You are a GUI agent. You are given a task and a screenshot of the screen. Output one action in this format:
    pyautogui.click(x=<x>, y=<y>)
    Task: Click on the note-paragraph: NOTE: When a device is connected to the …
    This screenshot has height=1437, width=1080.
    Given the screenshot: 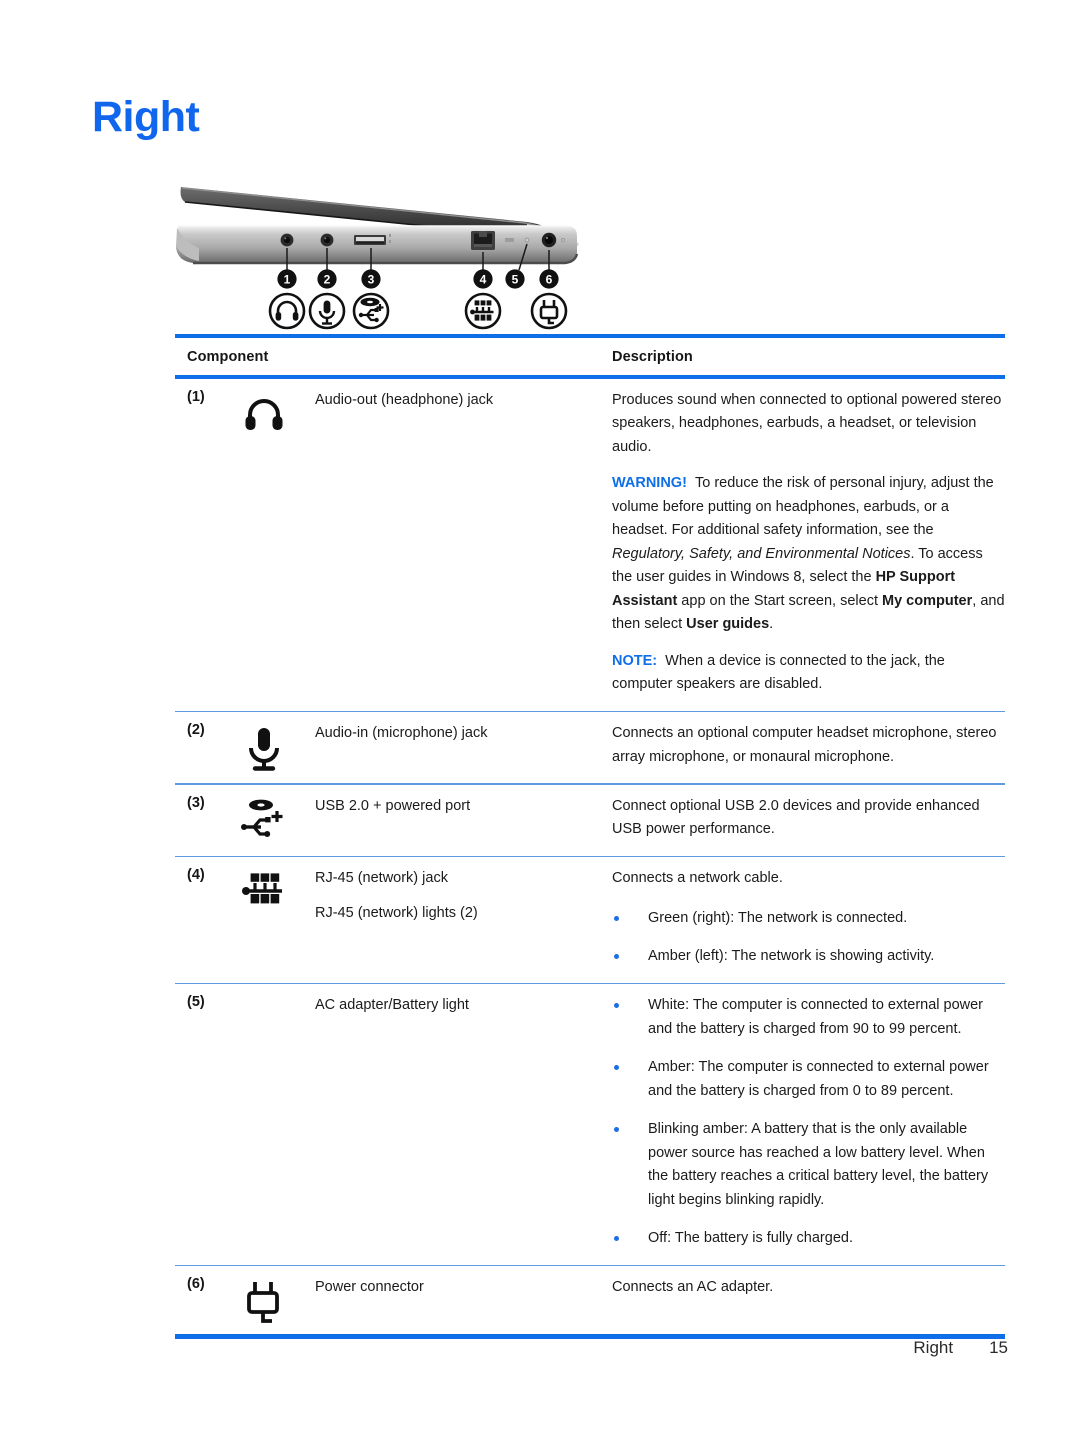 What is the action you would take?
    pyautogui.click(x=808, y=673)
    